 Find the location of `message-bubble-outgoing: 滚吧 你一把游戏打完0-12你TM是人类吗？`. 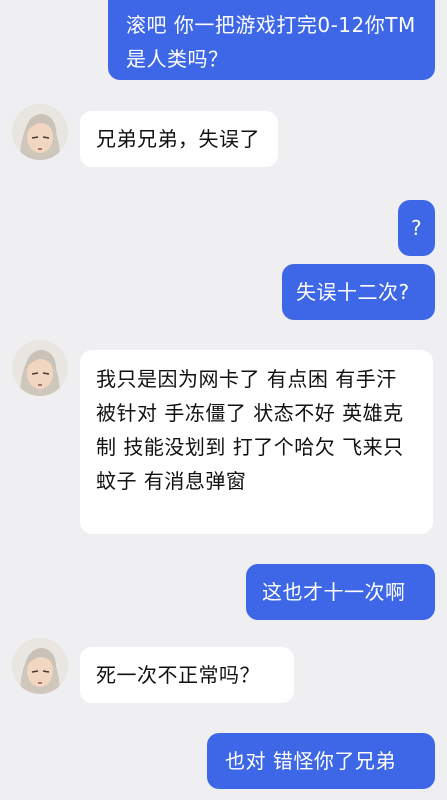

message-bubble-outgoing: 滚吧 你一把游戏打完0-12你TM是人类吗？ is located at coordinates (271, 40).